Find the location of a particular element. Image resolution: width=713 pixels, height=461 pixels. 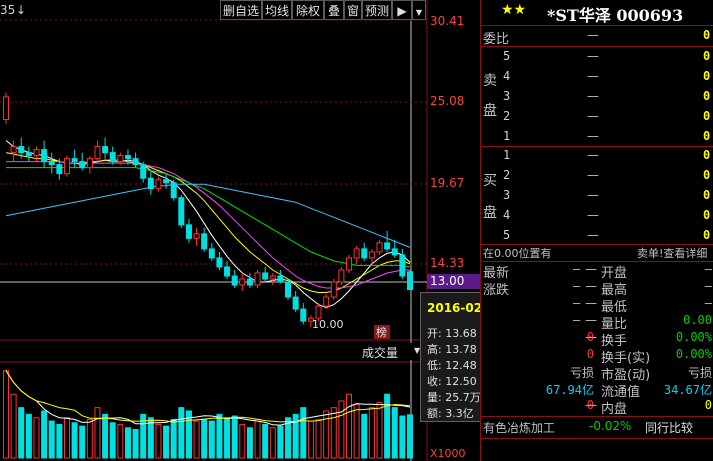

price-axis-3: 19.67 is located at coordinates (447, 183).